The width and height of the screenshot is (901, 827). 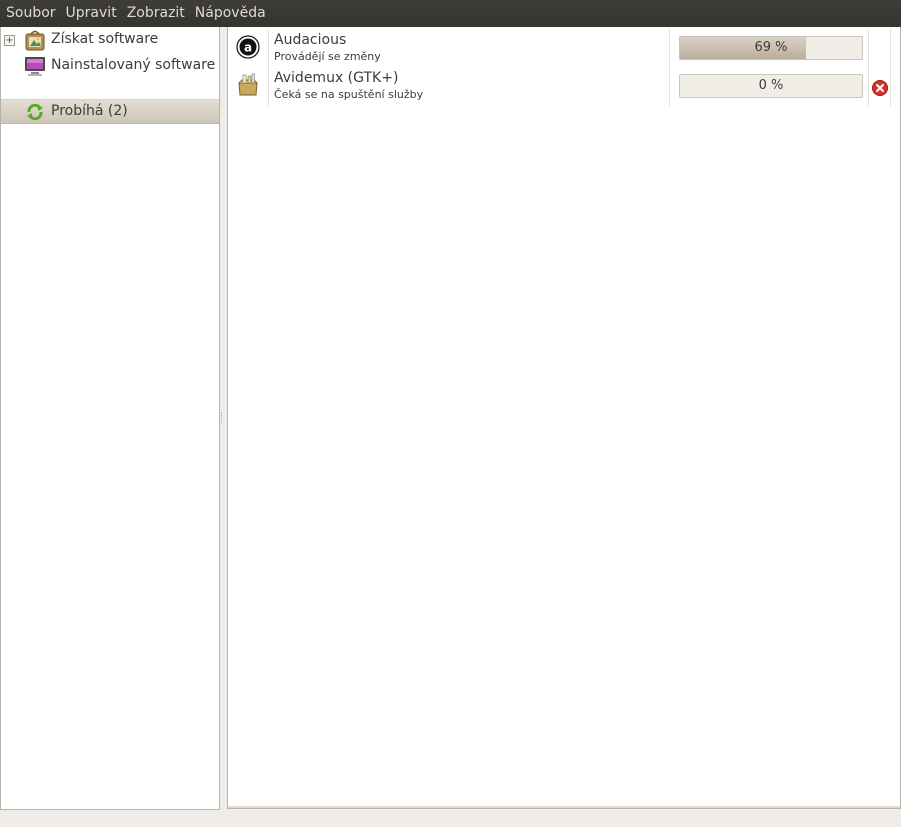 I want to click on sidebar-item-installed-software: Nainstalovaný software, so click(x=110, y=66).